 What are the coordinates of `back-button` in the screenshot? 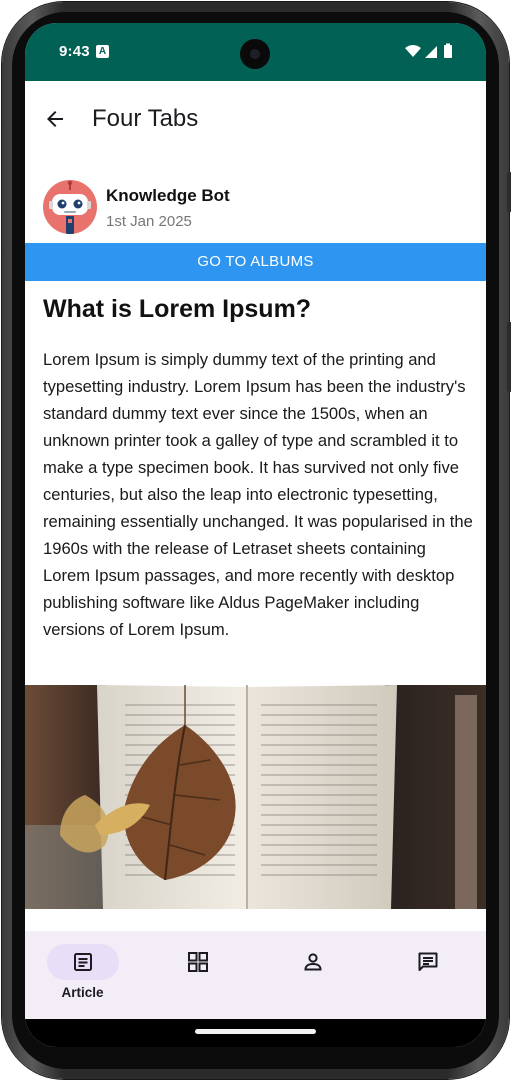 It's located at (55, 119).